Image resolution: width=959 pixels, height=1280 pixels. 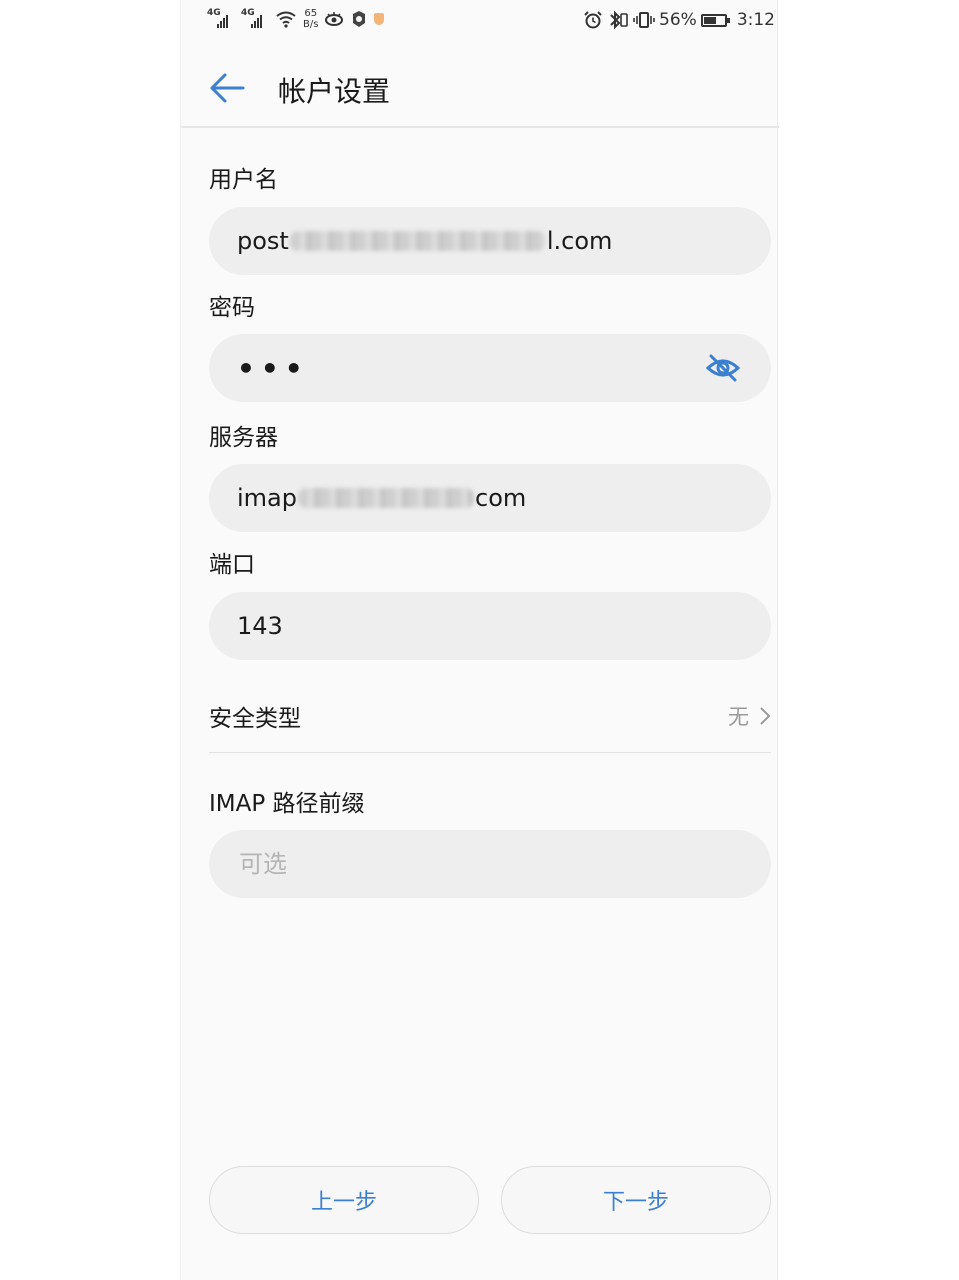 I want to click on page-title: 帐户设置, so click(x=334, y=91).